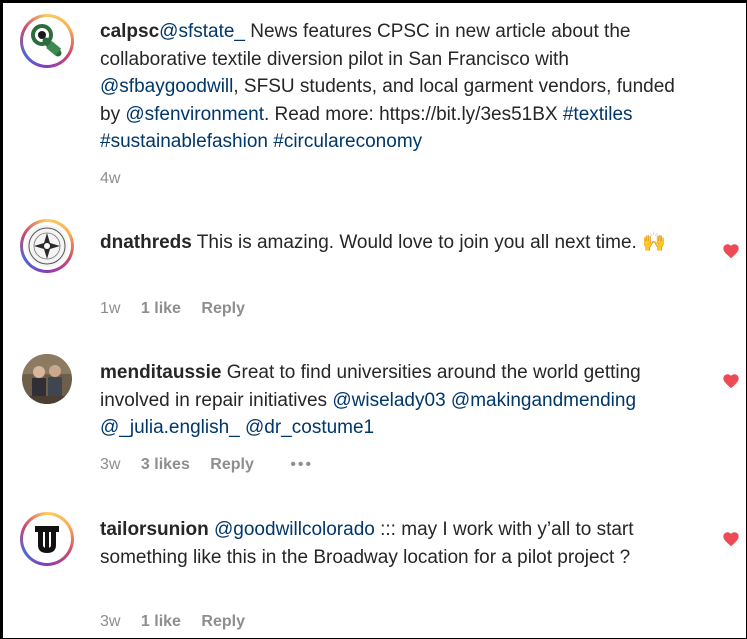 This screenshot has width=747, height=639. Describe the element at coordinates (543, 400) in the screenshot. I see `mention-link: @makingandmending` at that location.